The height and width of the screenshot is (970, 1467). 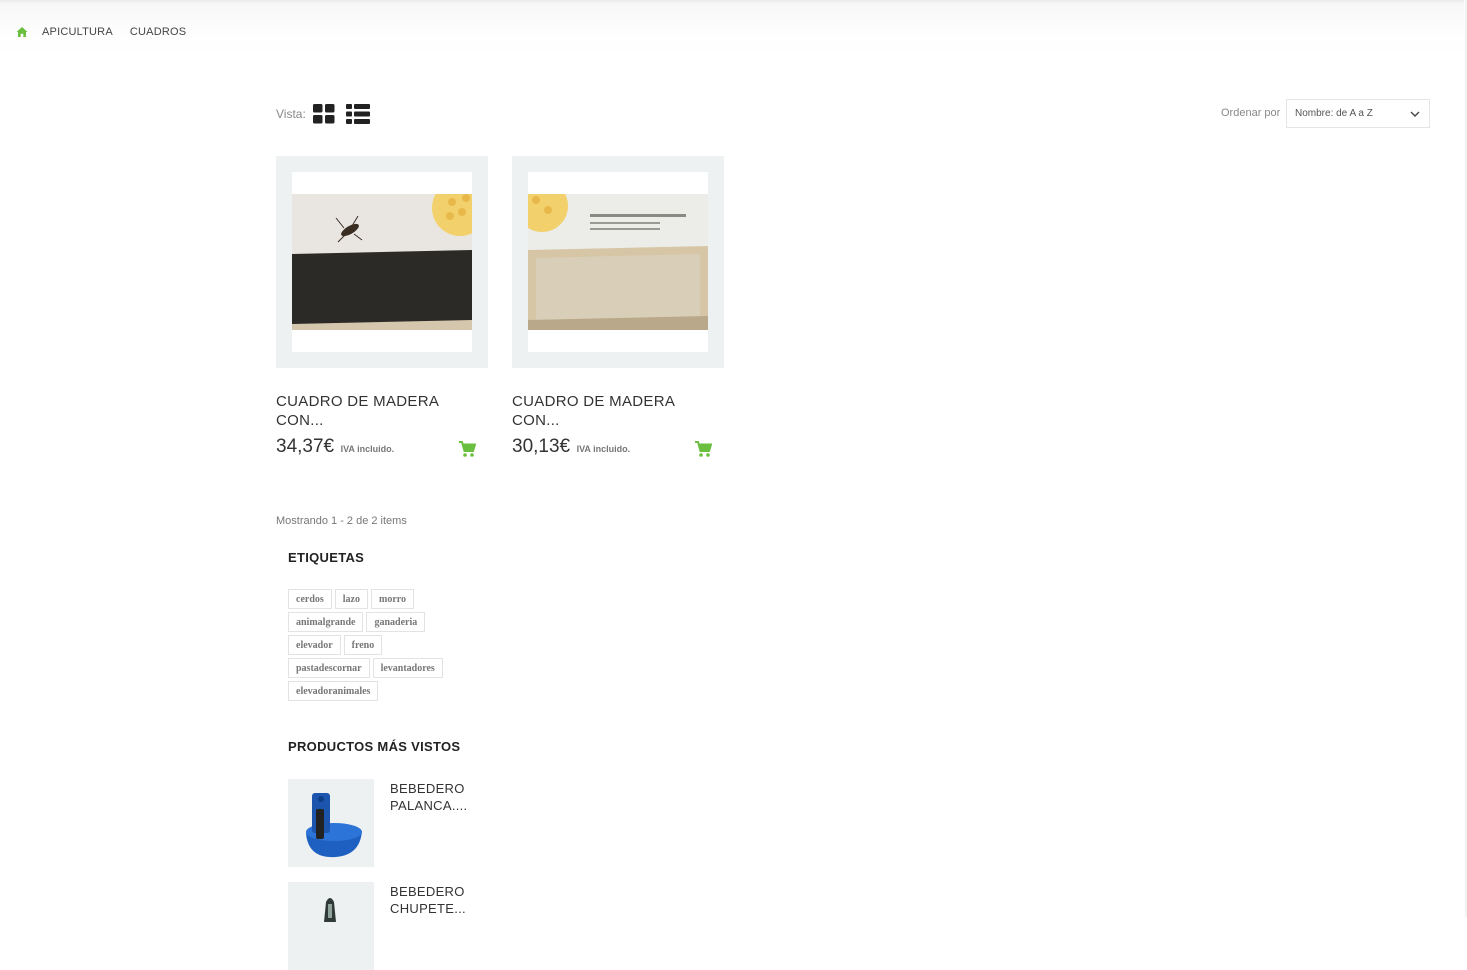 I want to click on view-label: Vista:, so click(x=291, y=114).